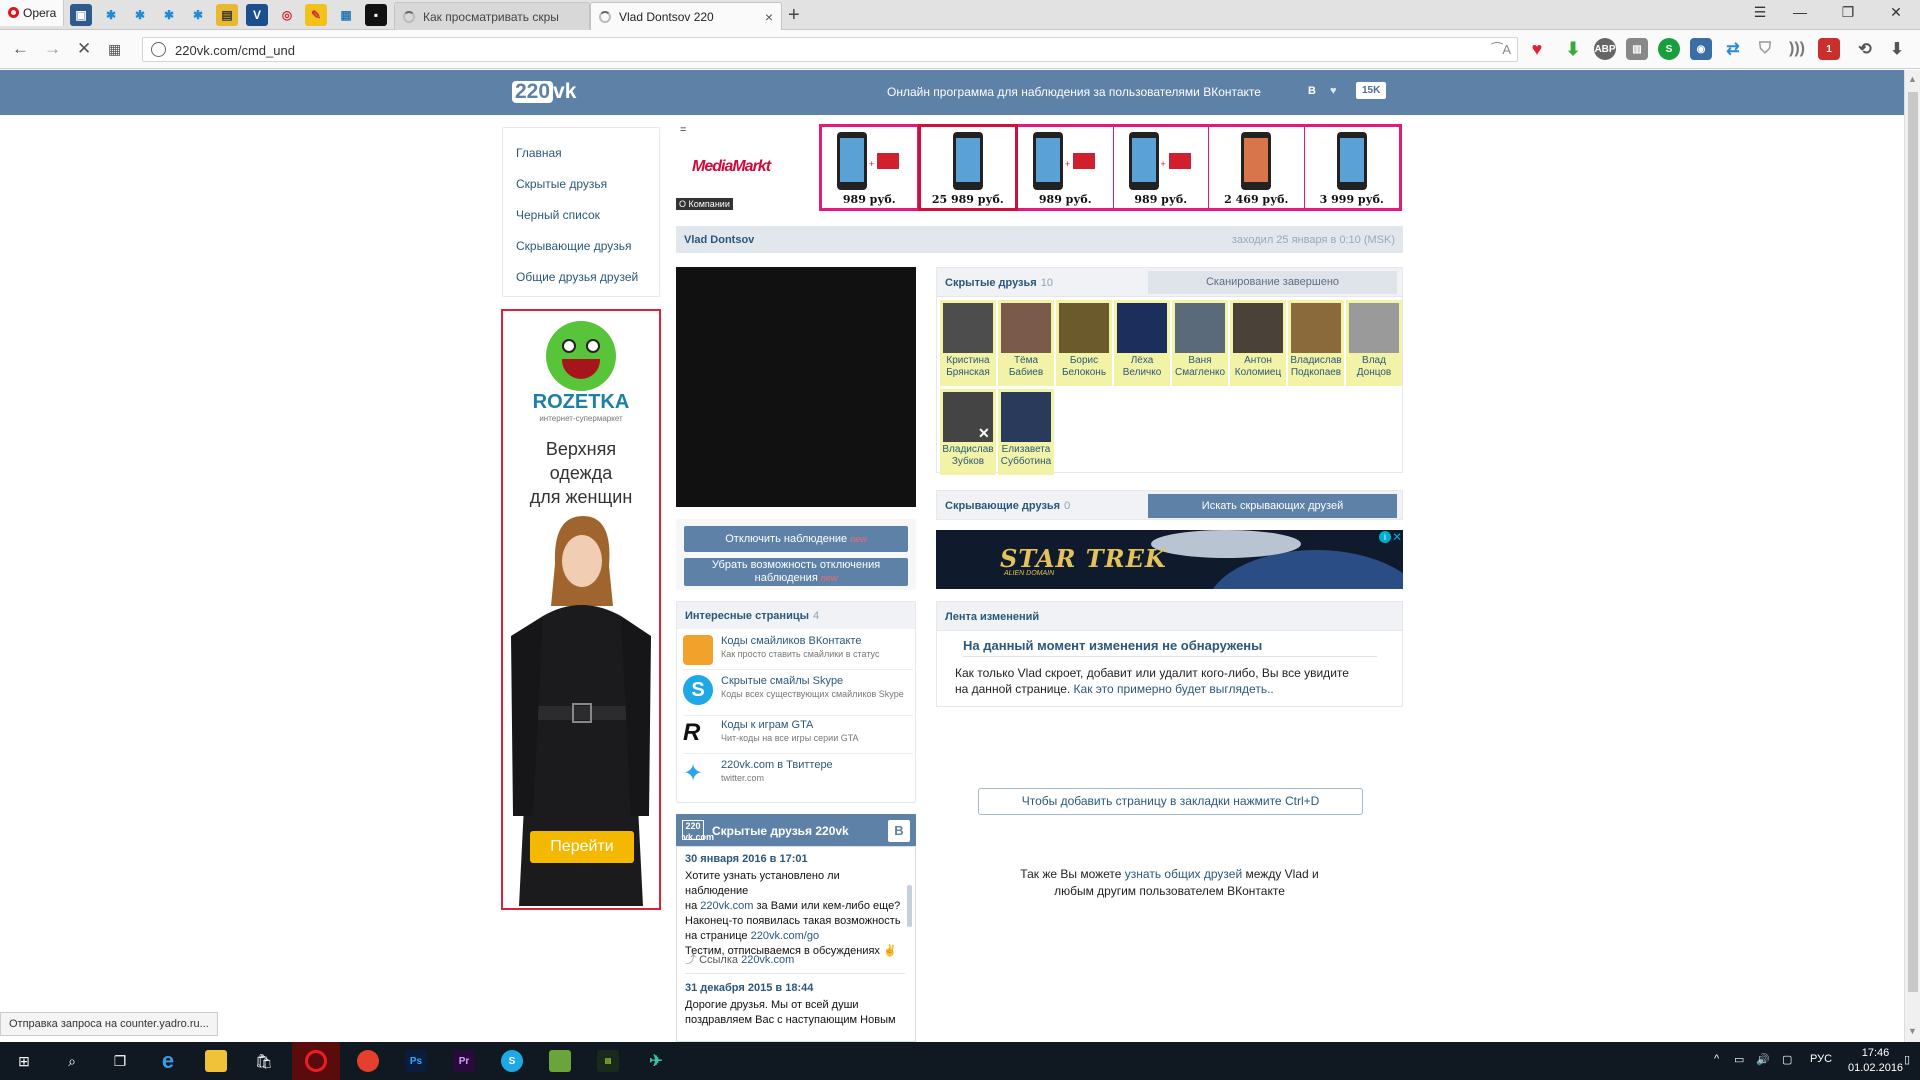 Image resolution: width=1920 pixels, height=1080 pixels. Describe the element at coordinates (794, 15) in the screenshot. I see `new-tab-button: +` at that location.